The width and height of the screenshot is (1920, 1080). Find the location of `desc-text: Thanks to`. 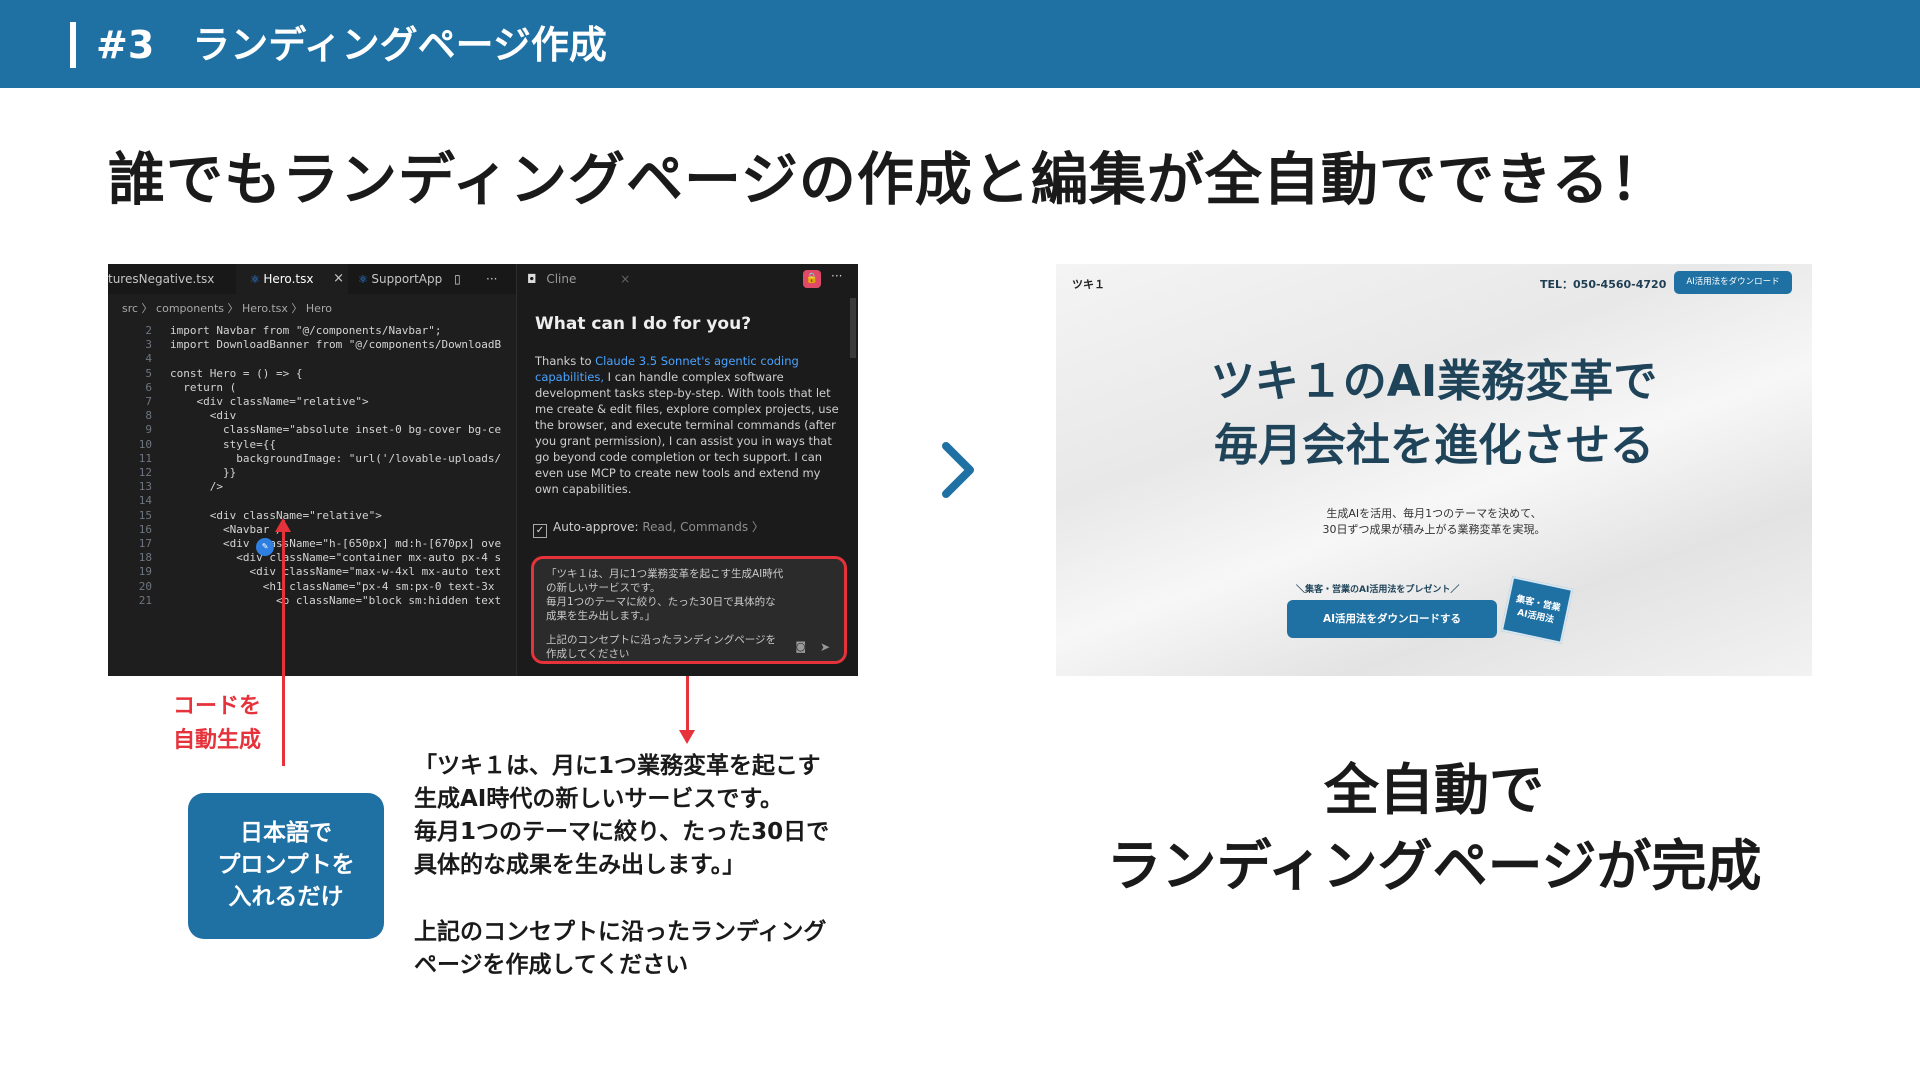

desc-text: Thanks to is located at coordinates (565, 361).